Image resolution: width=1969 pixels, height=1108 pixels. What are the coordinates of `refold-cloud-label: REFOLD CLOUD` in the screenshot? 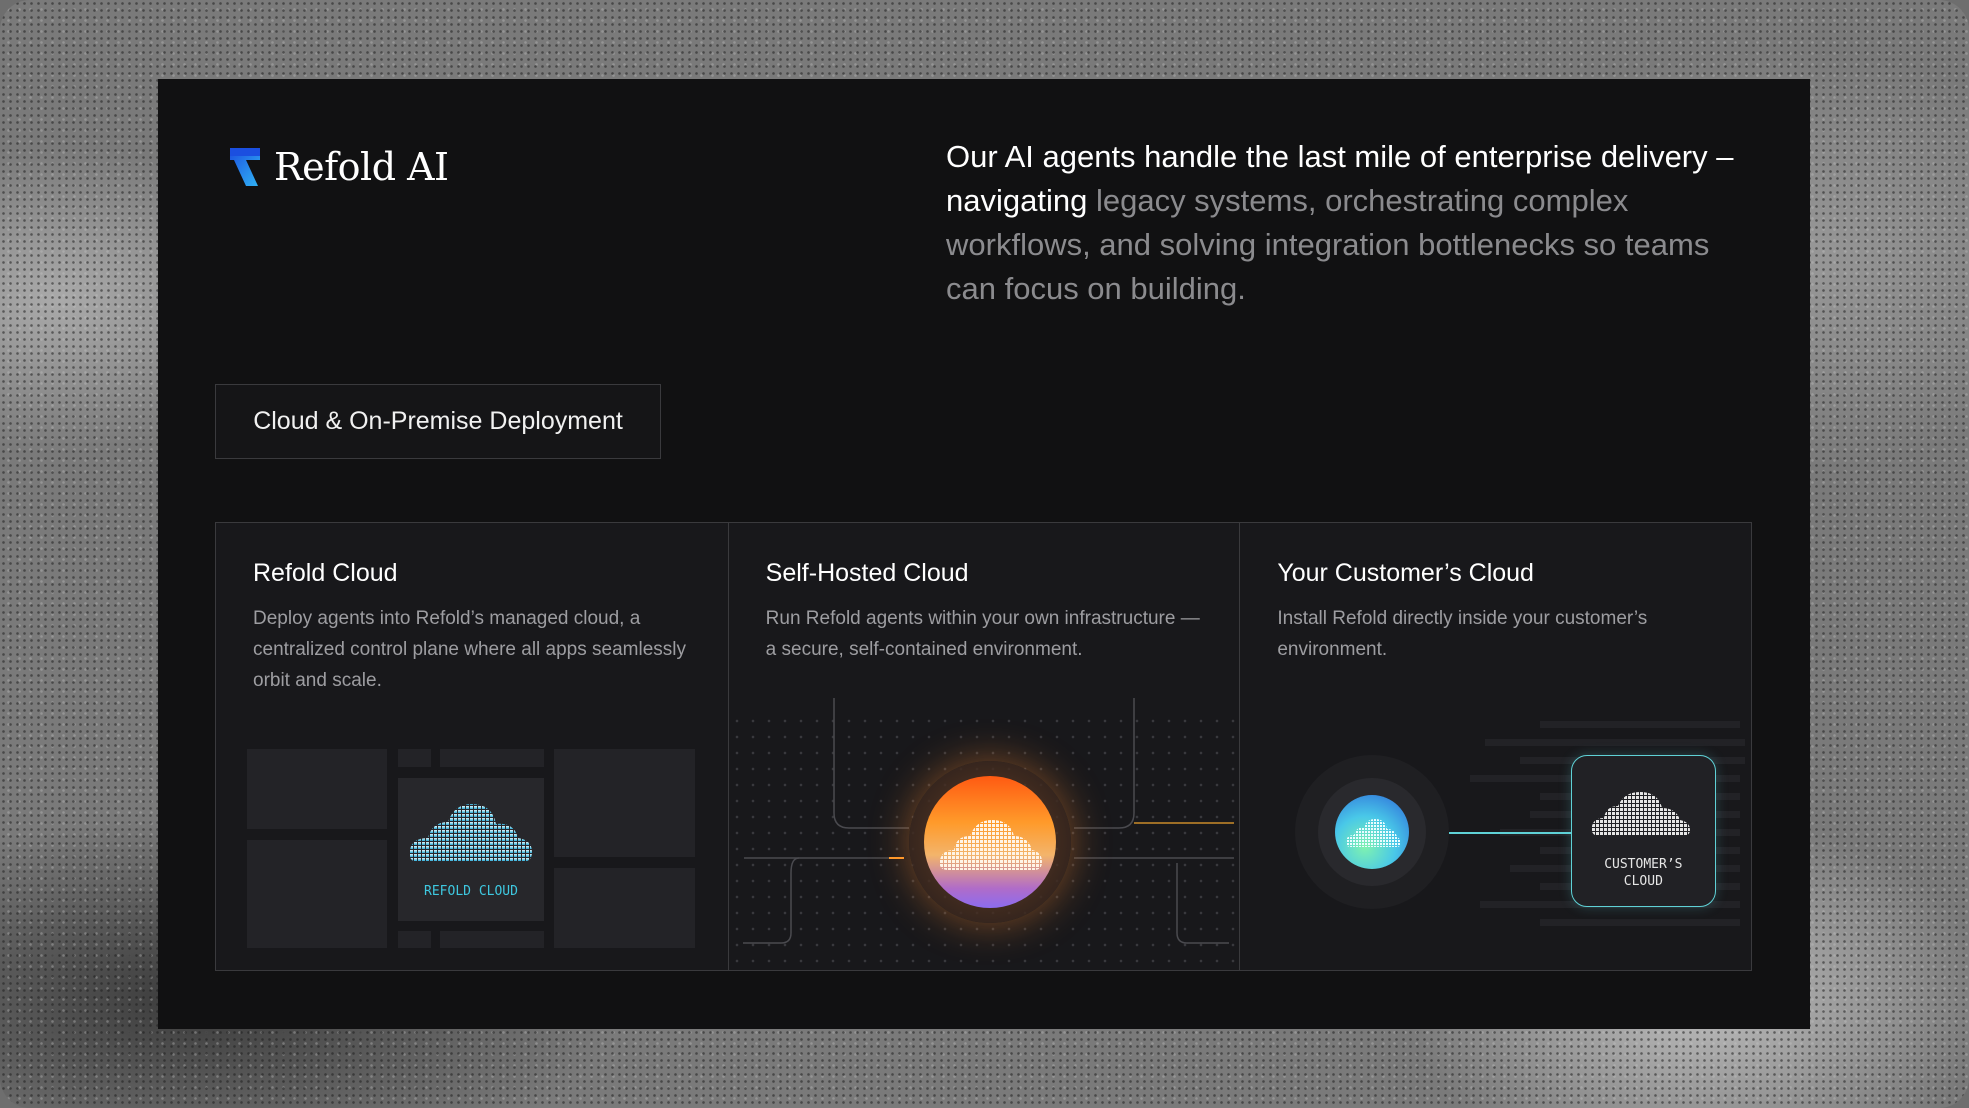 It's located at (471, 891).